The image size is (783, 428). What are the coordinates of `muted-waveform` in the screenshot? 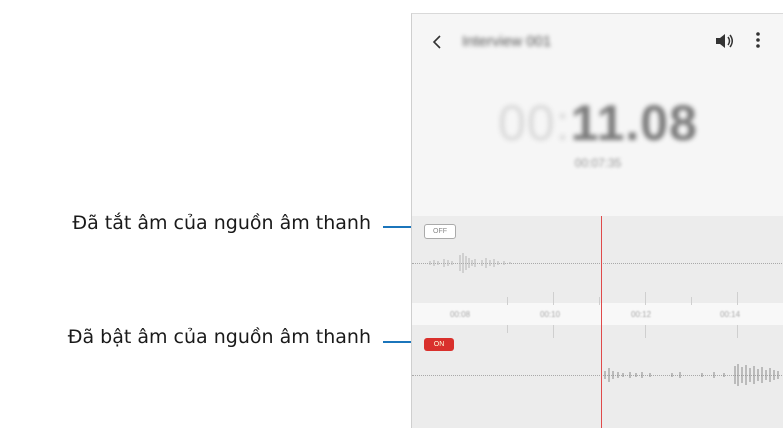 It's located at (470, 263).